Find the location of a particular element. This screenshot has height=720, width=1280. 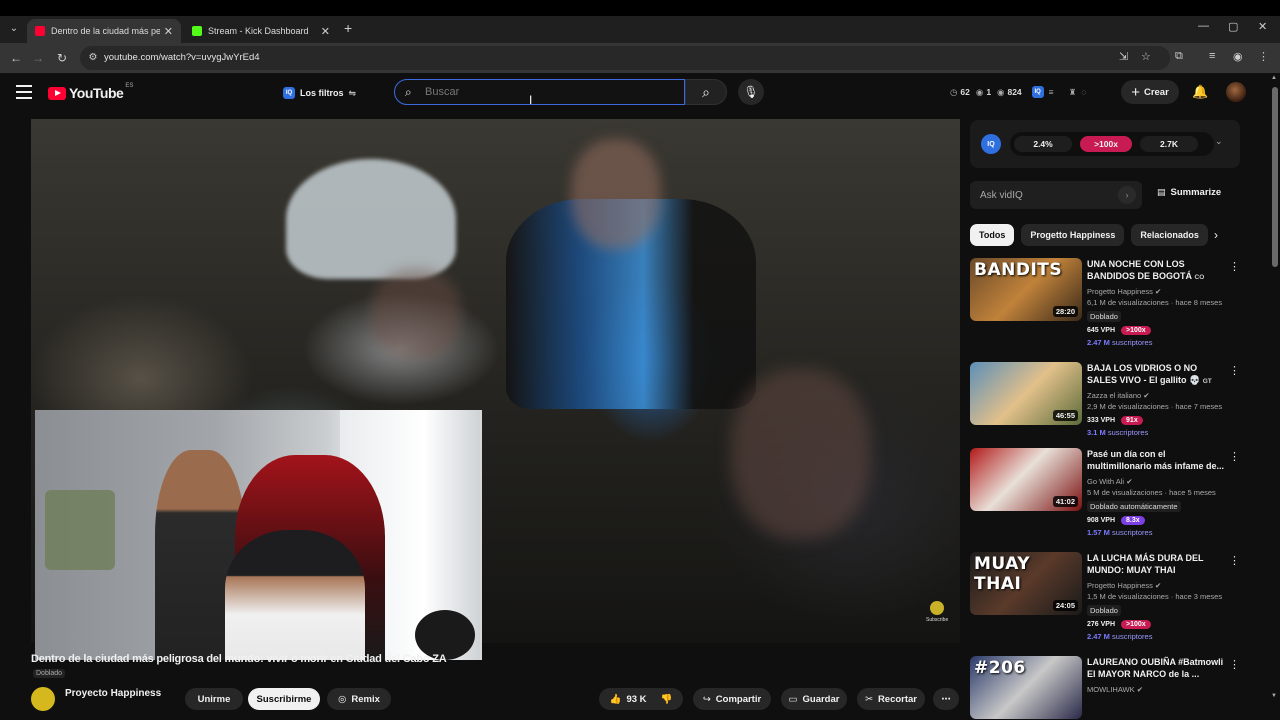

channel-name: MOWLIHAWK is located at coordinates (1111, 689).